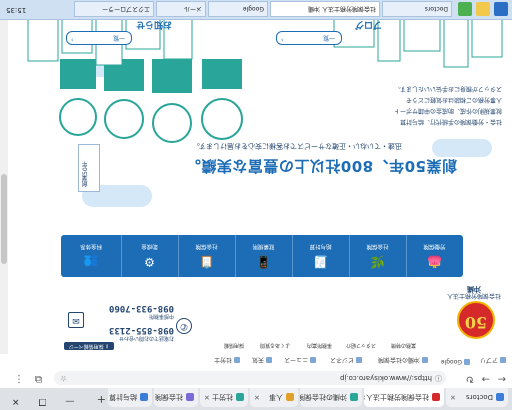  I want to click on browser-tab: 人事 ✕, so click(274, 397).